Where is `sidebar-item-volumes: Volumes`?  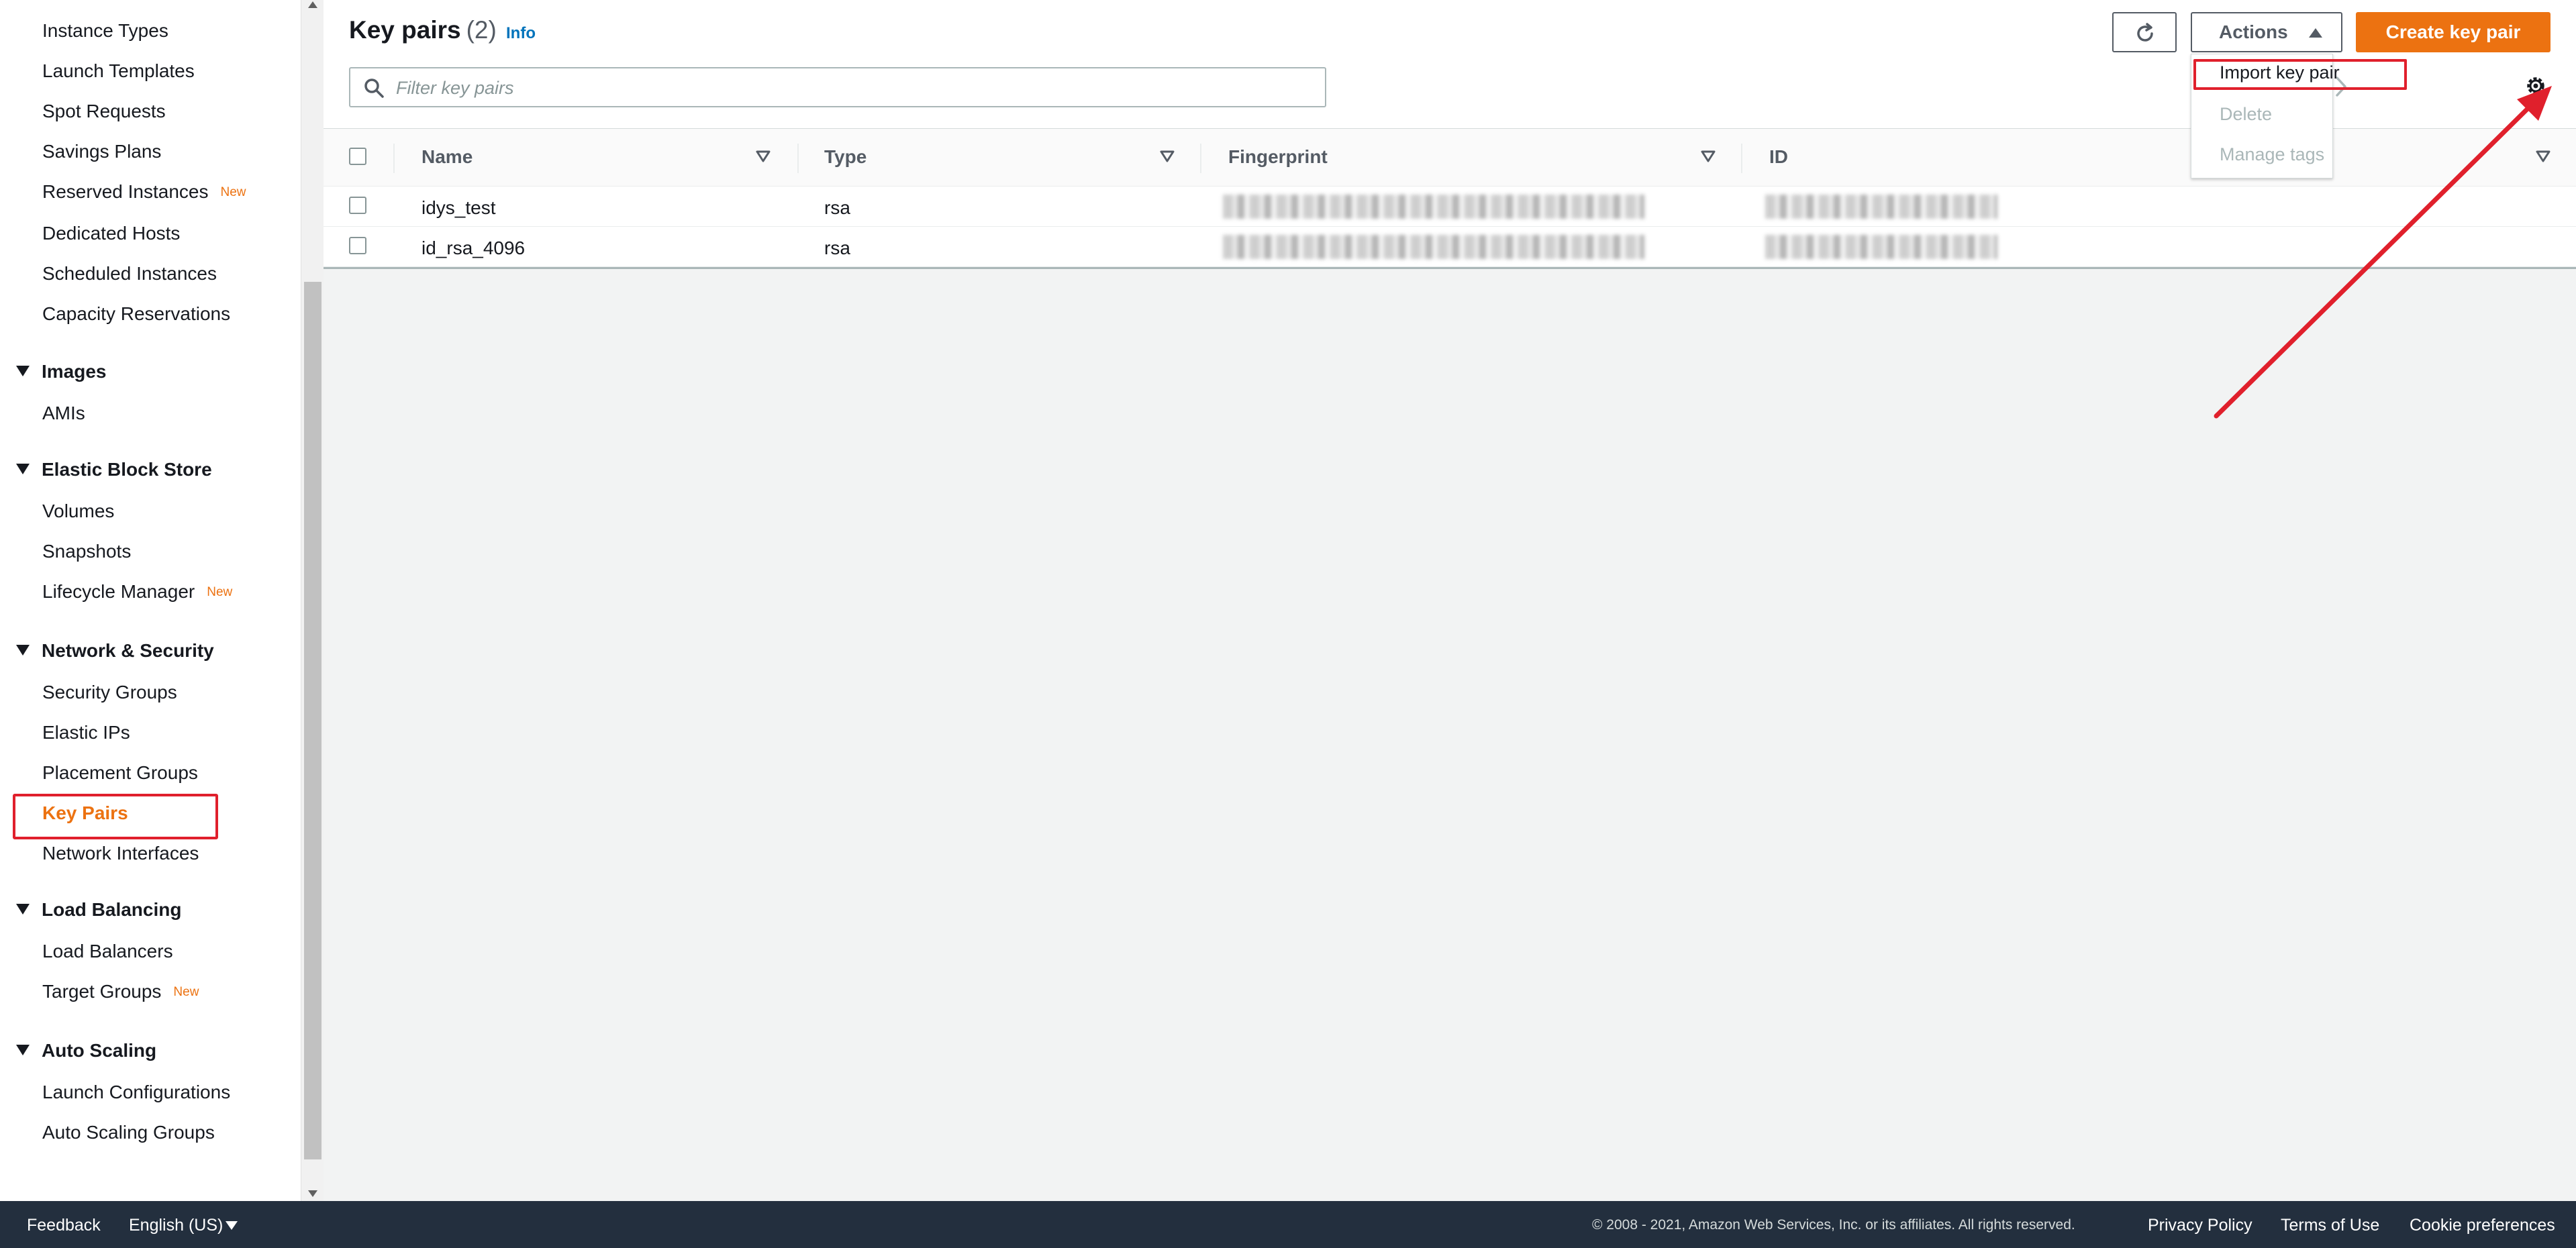
sidebar-item-volumes: Volumes is located at coordinates (78, 512).